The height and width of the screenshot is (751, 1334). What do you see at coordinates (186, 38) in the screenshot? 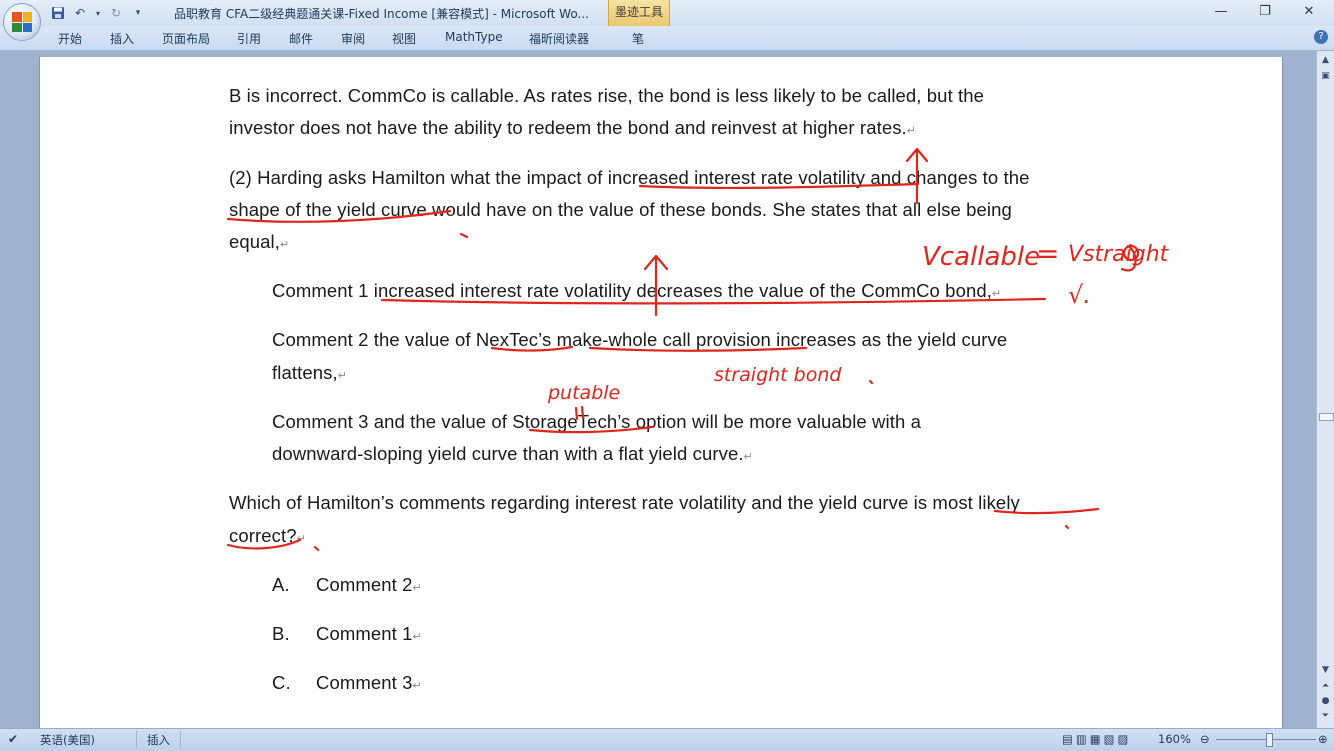
I see `tab-page-layout: 页面布局` at bounding box center [186, 38].